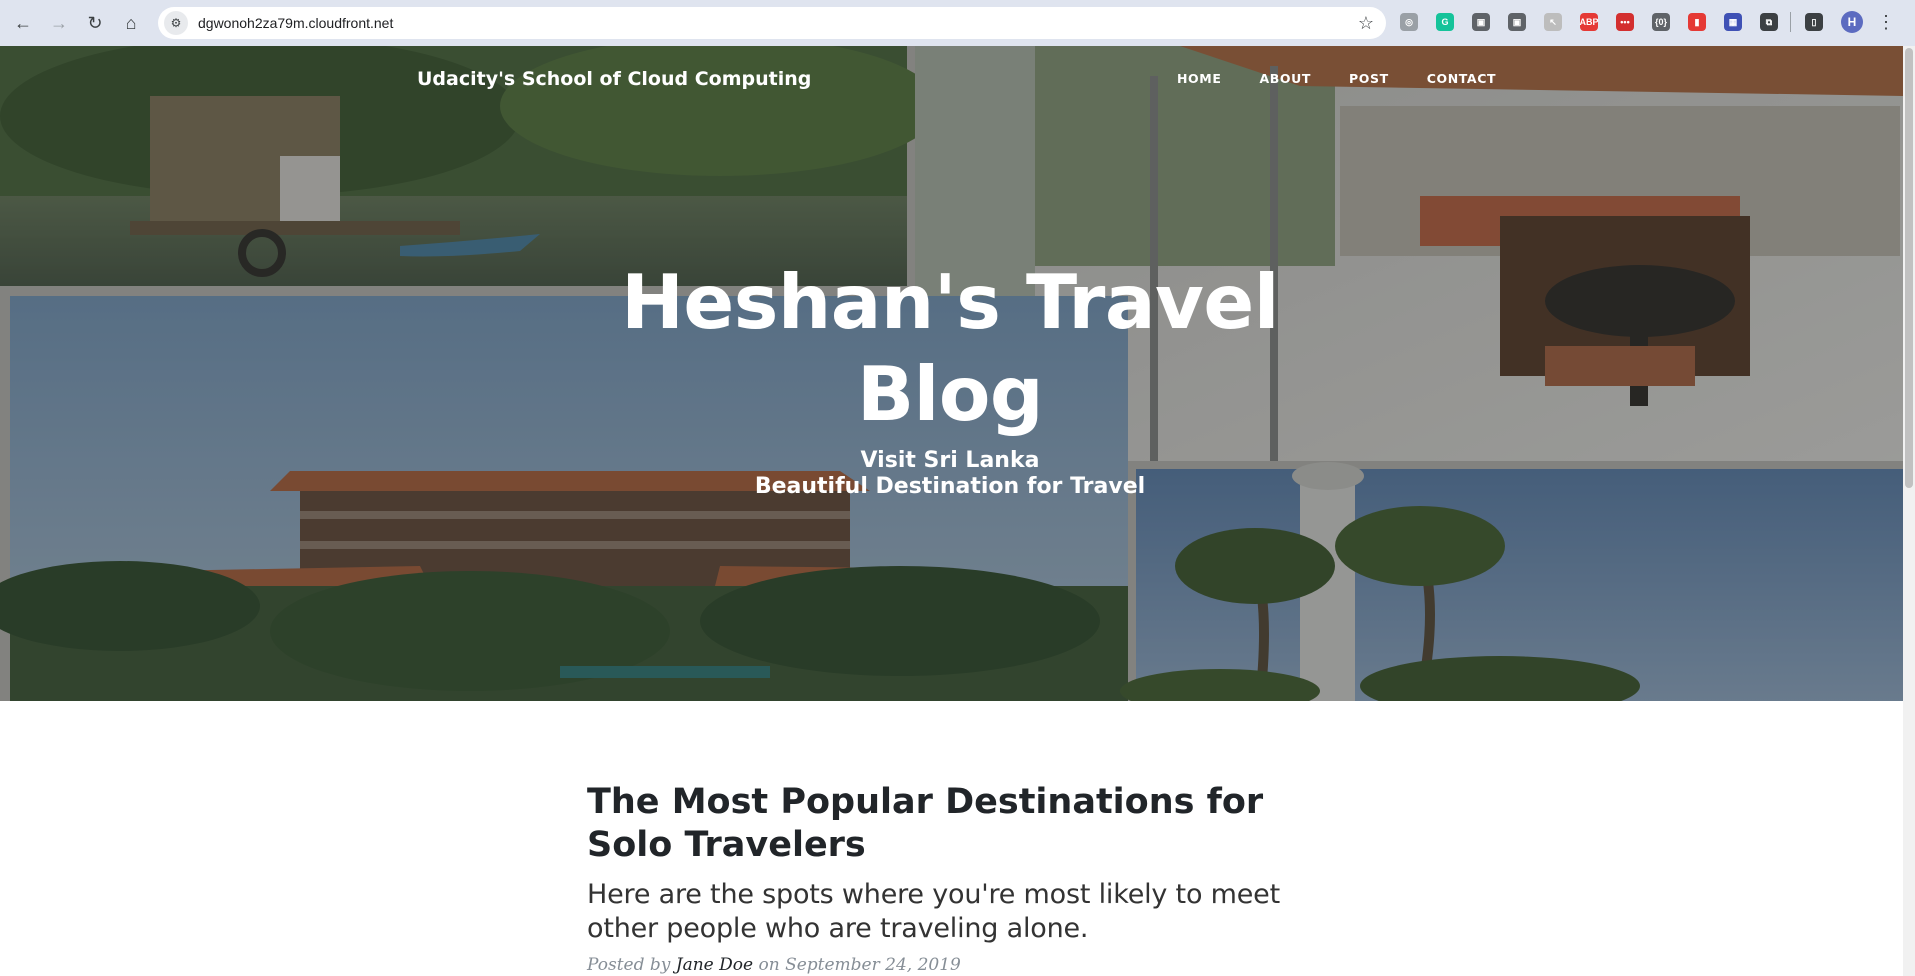 This screenshot has width=1915, height=976. What do you see at coordinates (1461, 78) in the screenshot?
I see `nav-contact-link: CONTACT` at bounding box center [1461, 78].